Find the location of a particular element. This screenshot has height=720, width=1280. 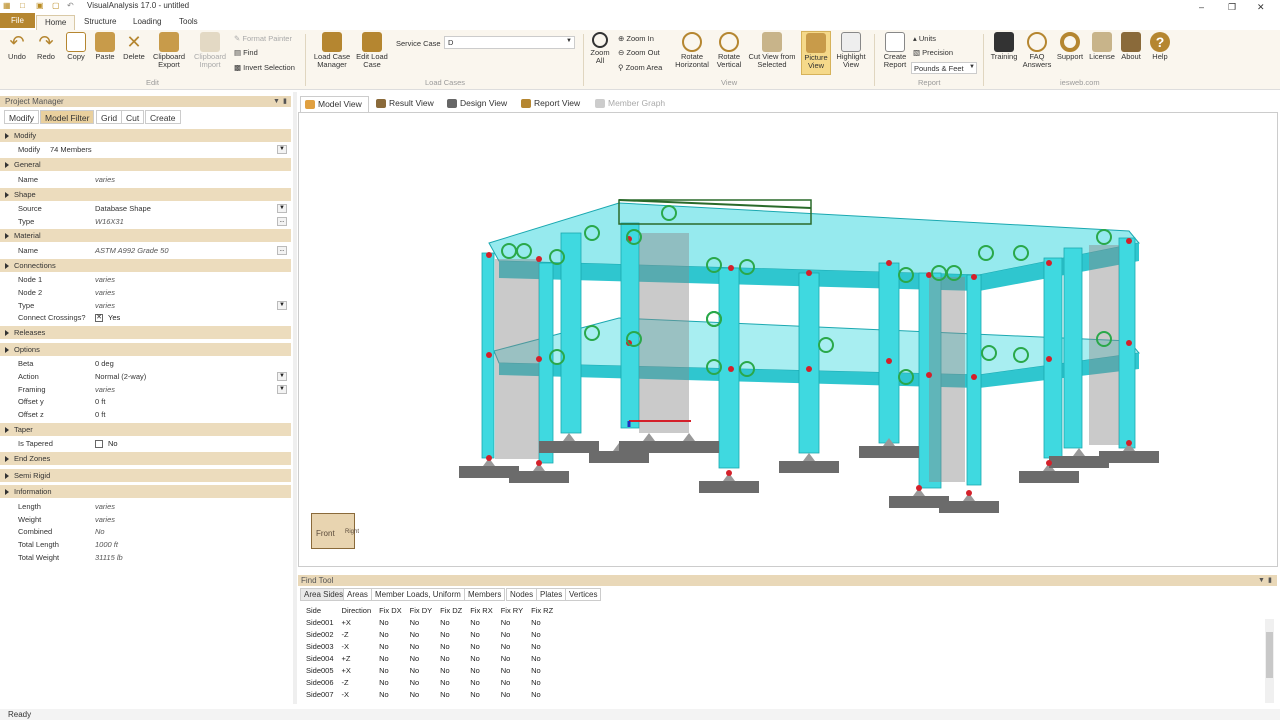

view-cube: Front Right is located at coordinates (335, 531).